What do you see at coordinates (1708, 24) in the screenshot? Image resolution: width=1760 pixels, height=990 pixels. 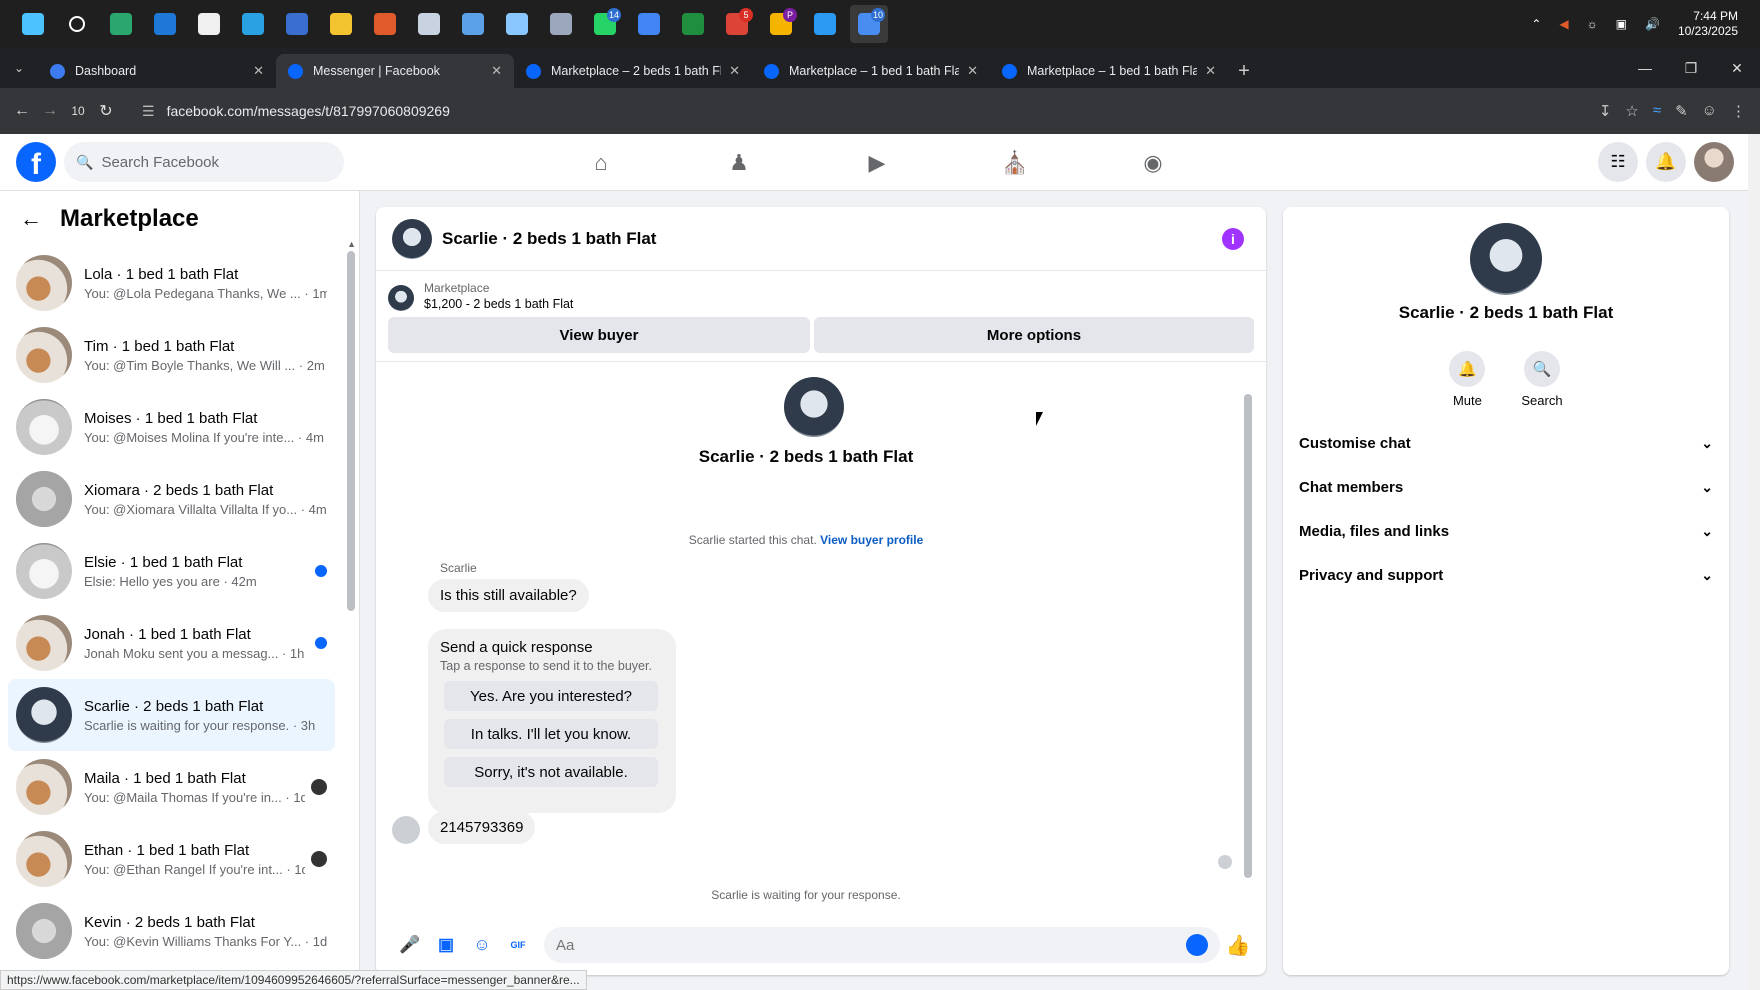 I see `clock: 7:44 PM 10/23/2025` at bounding box center [1708, 24].